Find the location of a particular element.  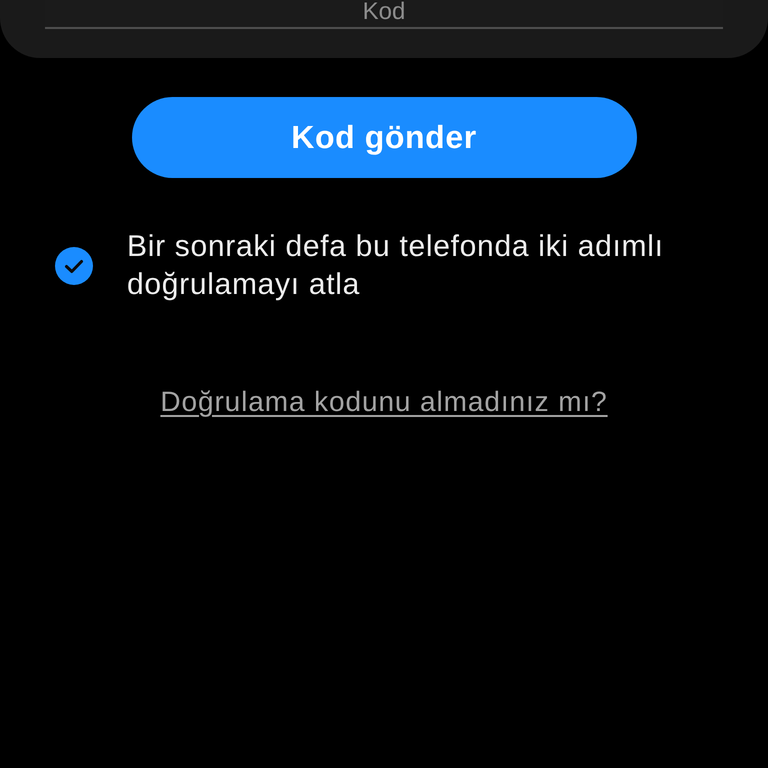

resend-code-link: Doğrulama kodunu almadınız mı? is located at coordinates (384, 402).